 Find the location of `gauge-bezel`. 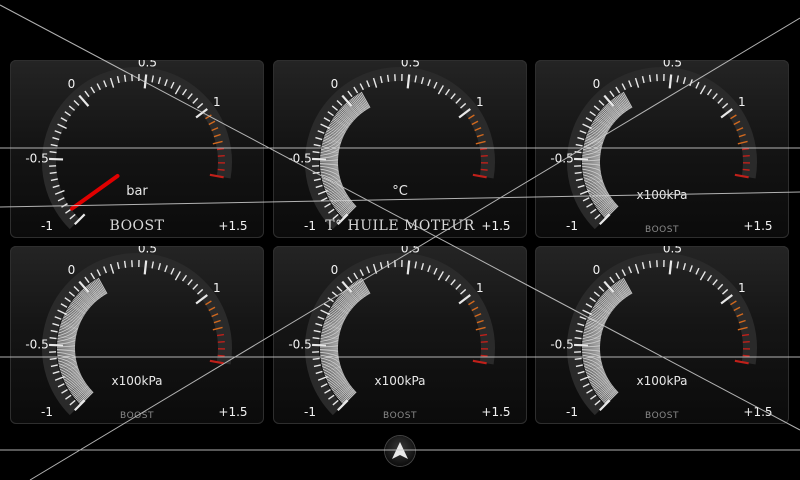

gauge-bezel is located at coordinates (137, 148).